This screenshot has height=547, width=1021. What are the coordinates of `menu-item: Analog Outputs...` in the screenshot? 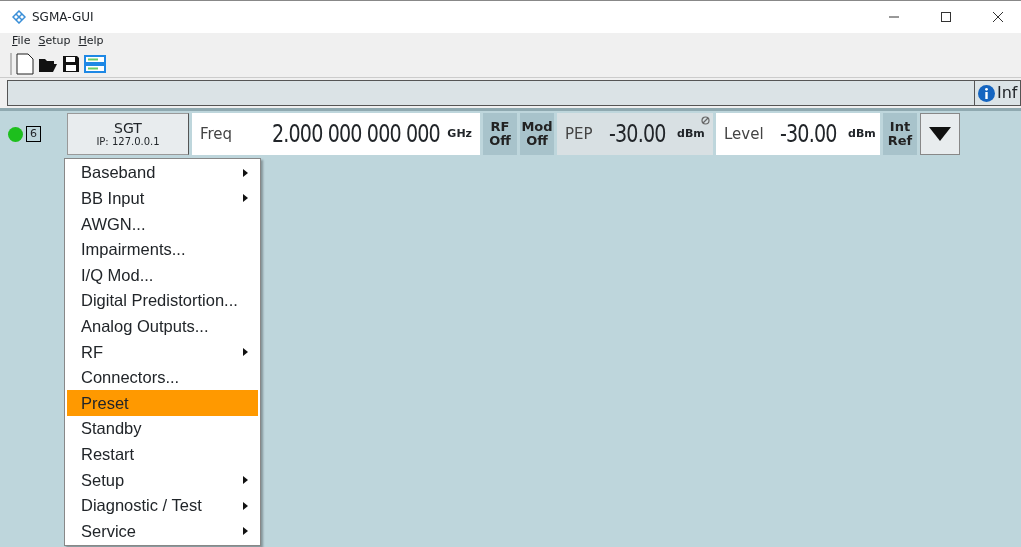 It's located at (162, 326).